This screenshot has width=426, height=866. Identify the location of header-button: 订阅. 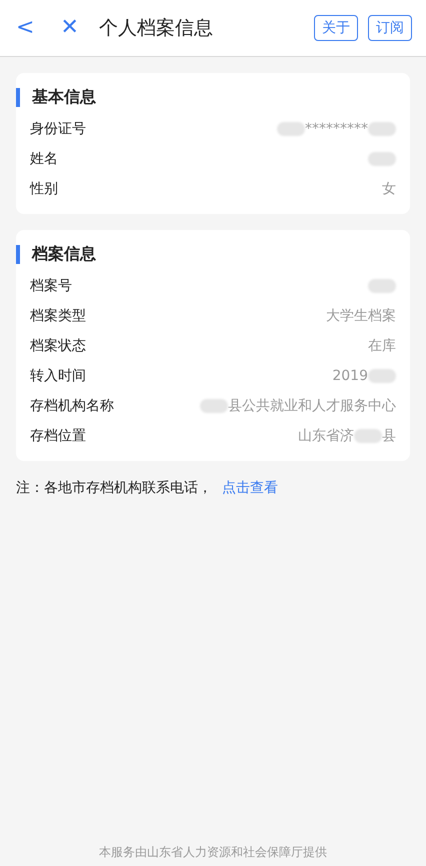
(390, 28).